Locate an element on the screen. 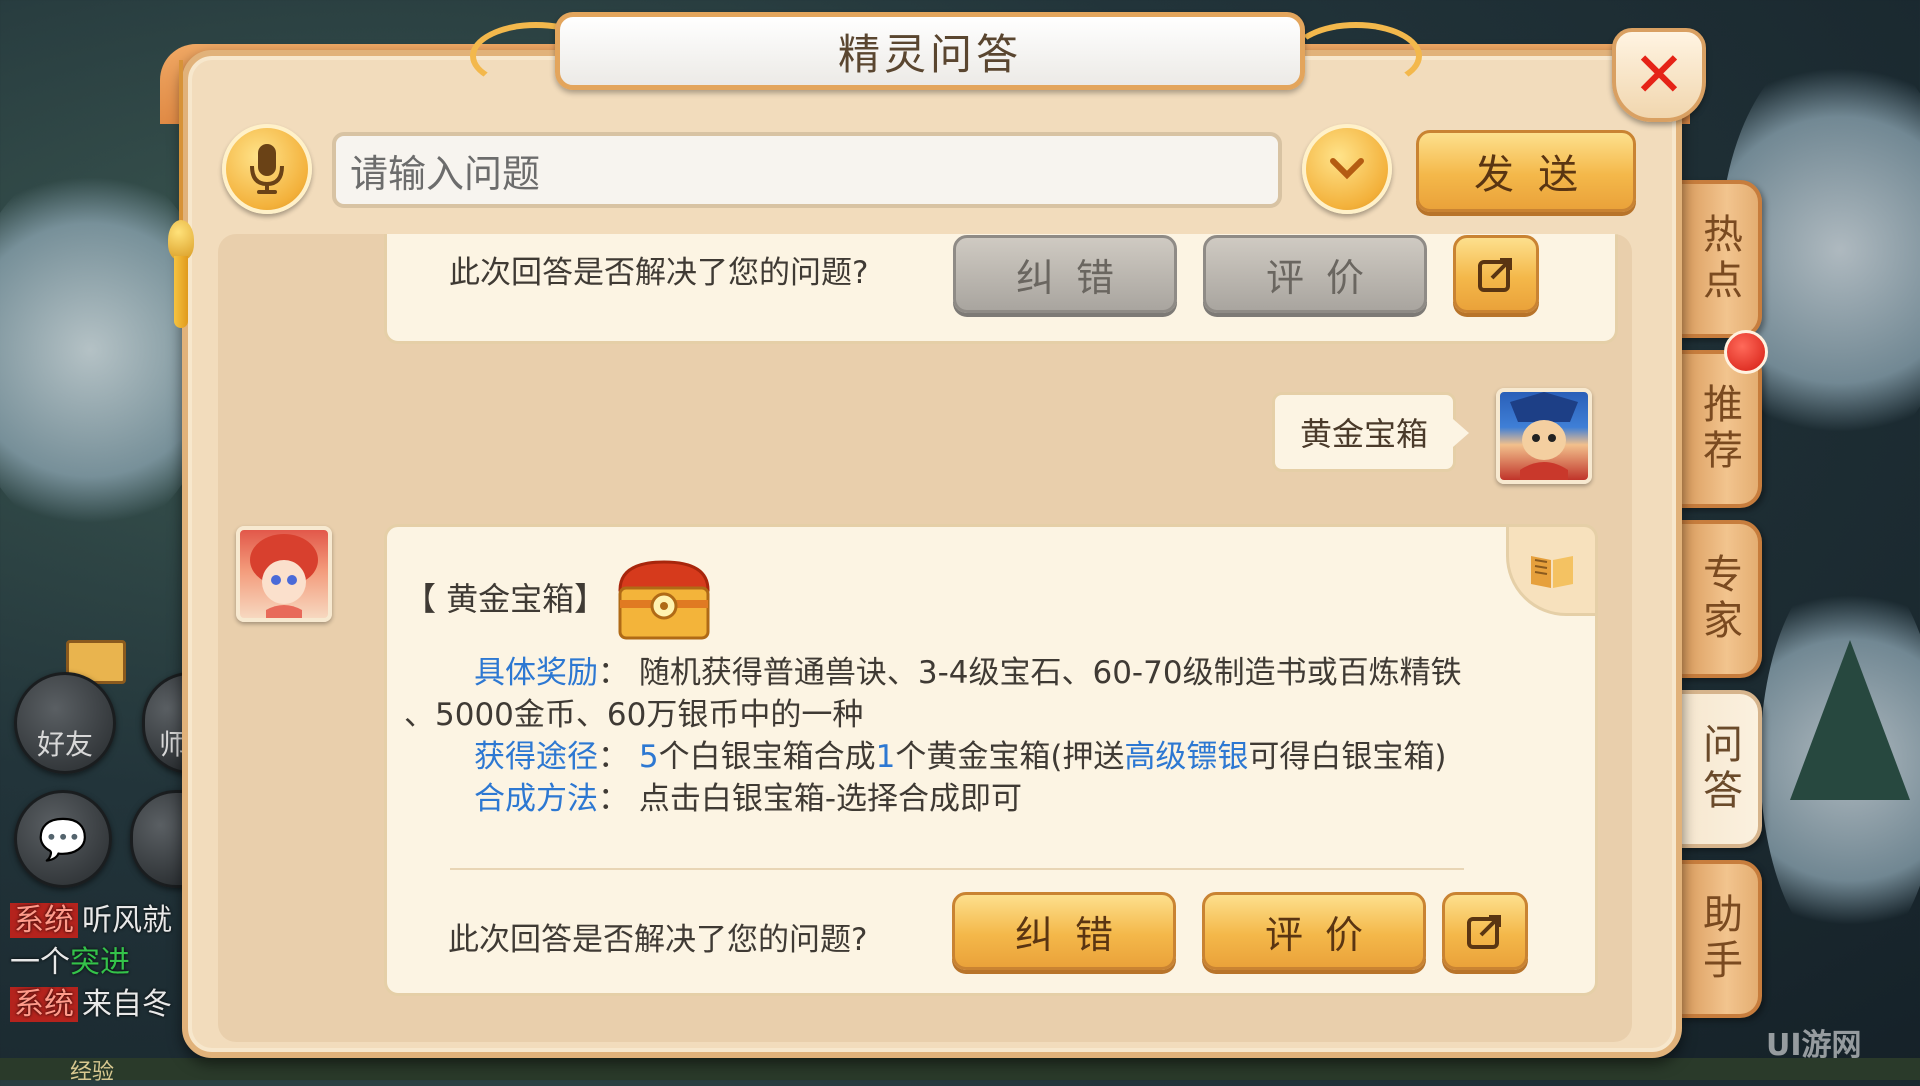  assistant-avatar is located at coordinates (284, 574).